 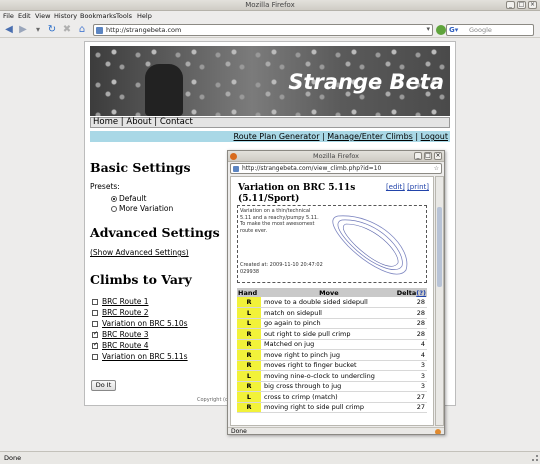 I want to click on move-column-header: Move, so click(x=329, y=292).